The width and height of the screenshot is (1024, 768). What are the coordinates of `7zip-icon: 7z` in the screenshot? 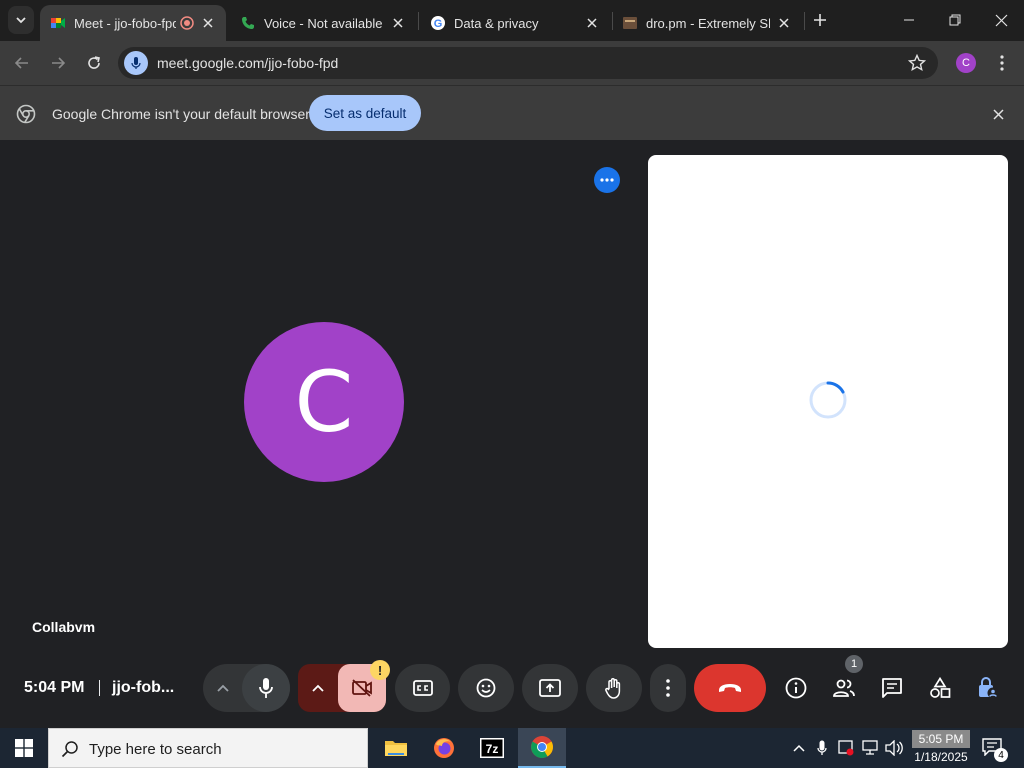 It's located at (492, 748).